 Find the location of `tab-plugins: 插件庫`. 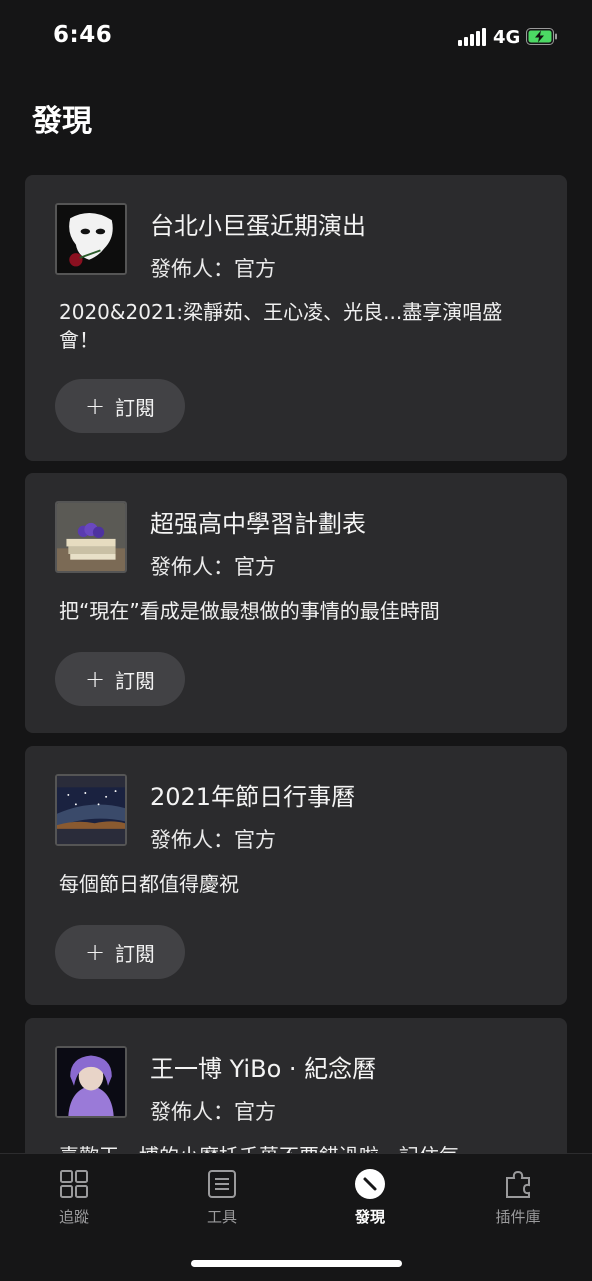

tab-plugins: 插件庫 is located at coordinates (518, 1197).